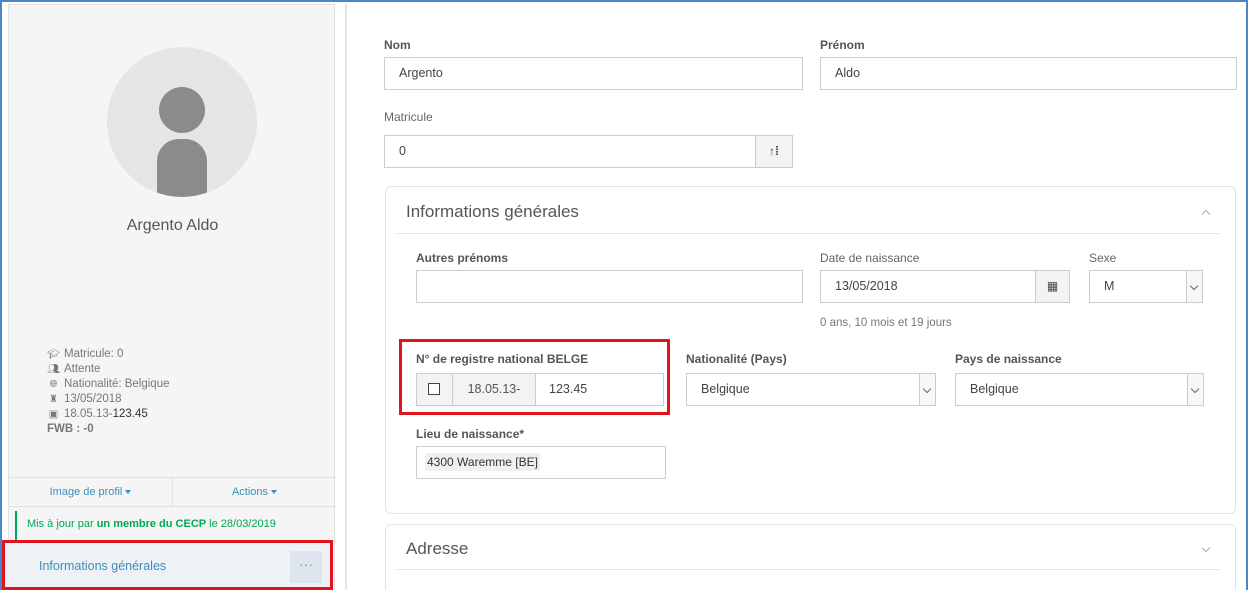 Image resolution: width=1248 pixels, height=590 pixels. What do you see at coordinates (88, 414) in the screenshot?
I see `meta-registry-prefix: 18.05.13-` at bounding box center [88, 414].